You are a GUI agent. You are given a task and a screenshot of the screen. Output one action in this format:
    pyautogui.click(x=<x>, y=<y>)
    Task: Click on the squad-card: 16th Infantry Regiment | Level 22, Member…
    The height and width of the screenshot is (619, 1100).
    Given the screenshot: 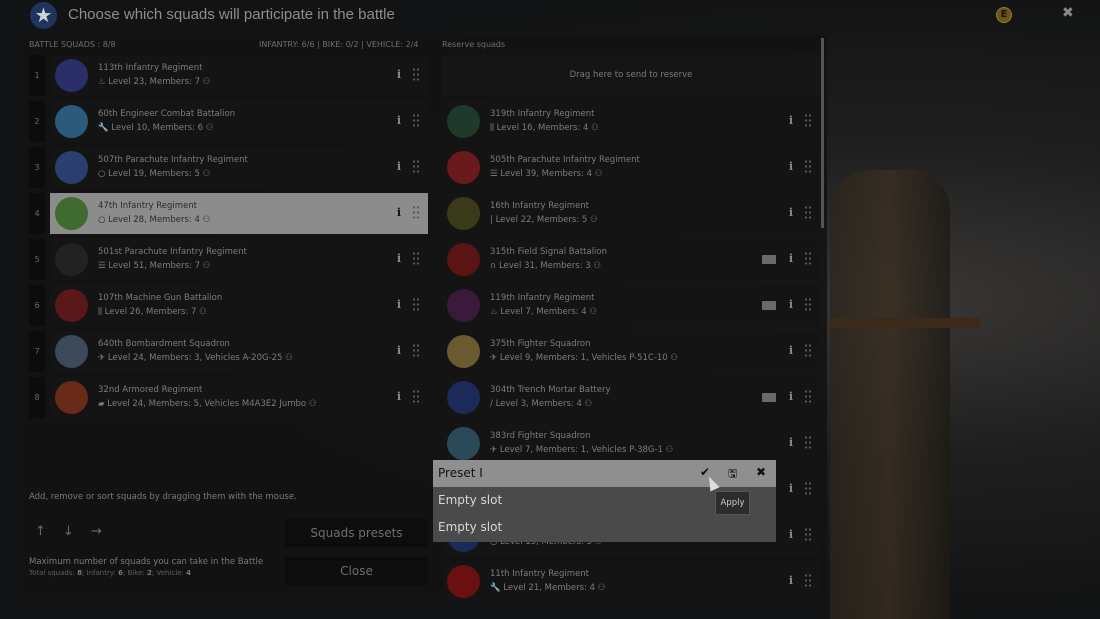 What is the action you would take?
    pyautogui.click(x=631, y=213)
    